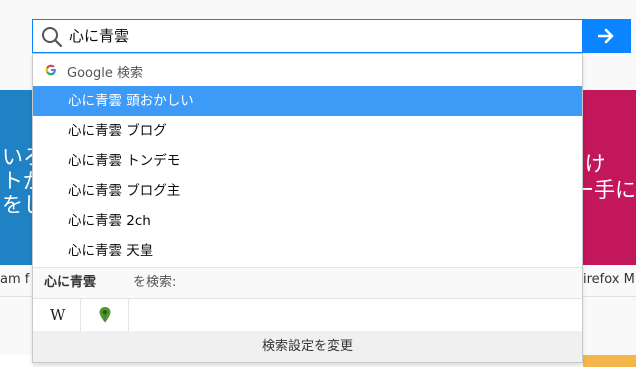 This screenshot has height=367, width=636. What do you see at coordinates (307, 346) in the screenshot?
I see `search-settings-button: 検索設定を変更` at bounding box center [307, 346].